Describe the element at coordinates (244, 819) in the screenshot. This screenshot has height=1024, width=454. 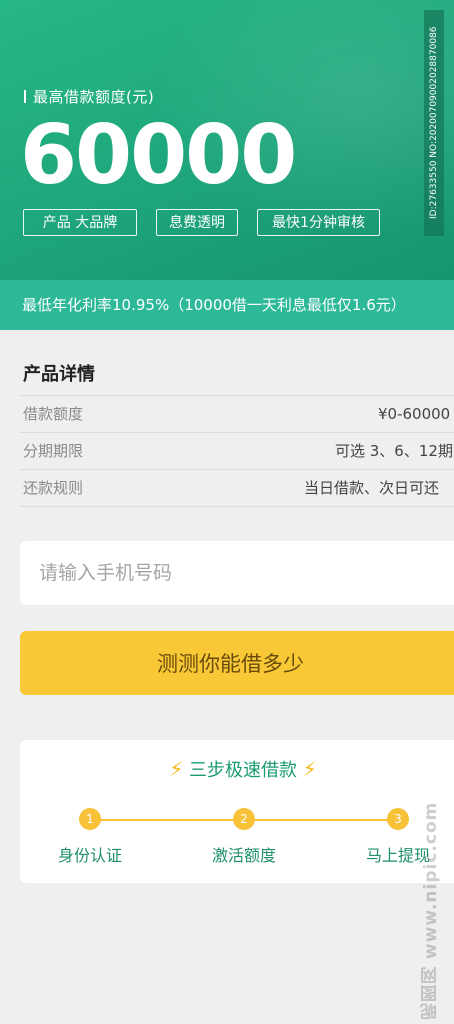
I see `step-number-badge: 2` at that location.